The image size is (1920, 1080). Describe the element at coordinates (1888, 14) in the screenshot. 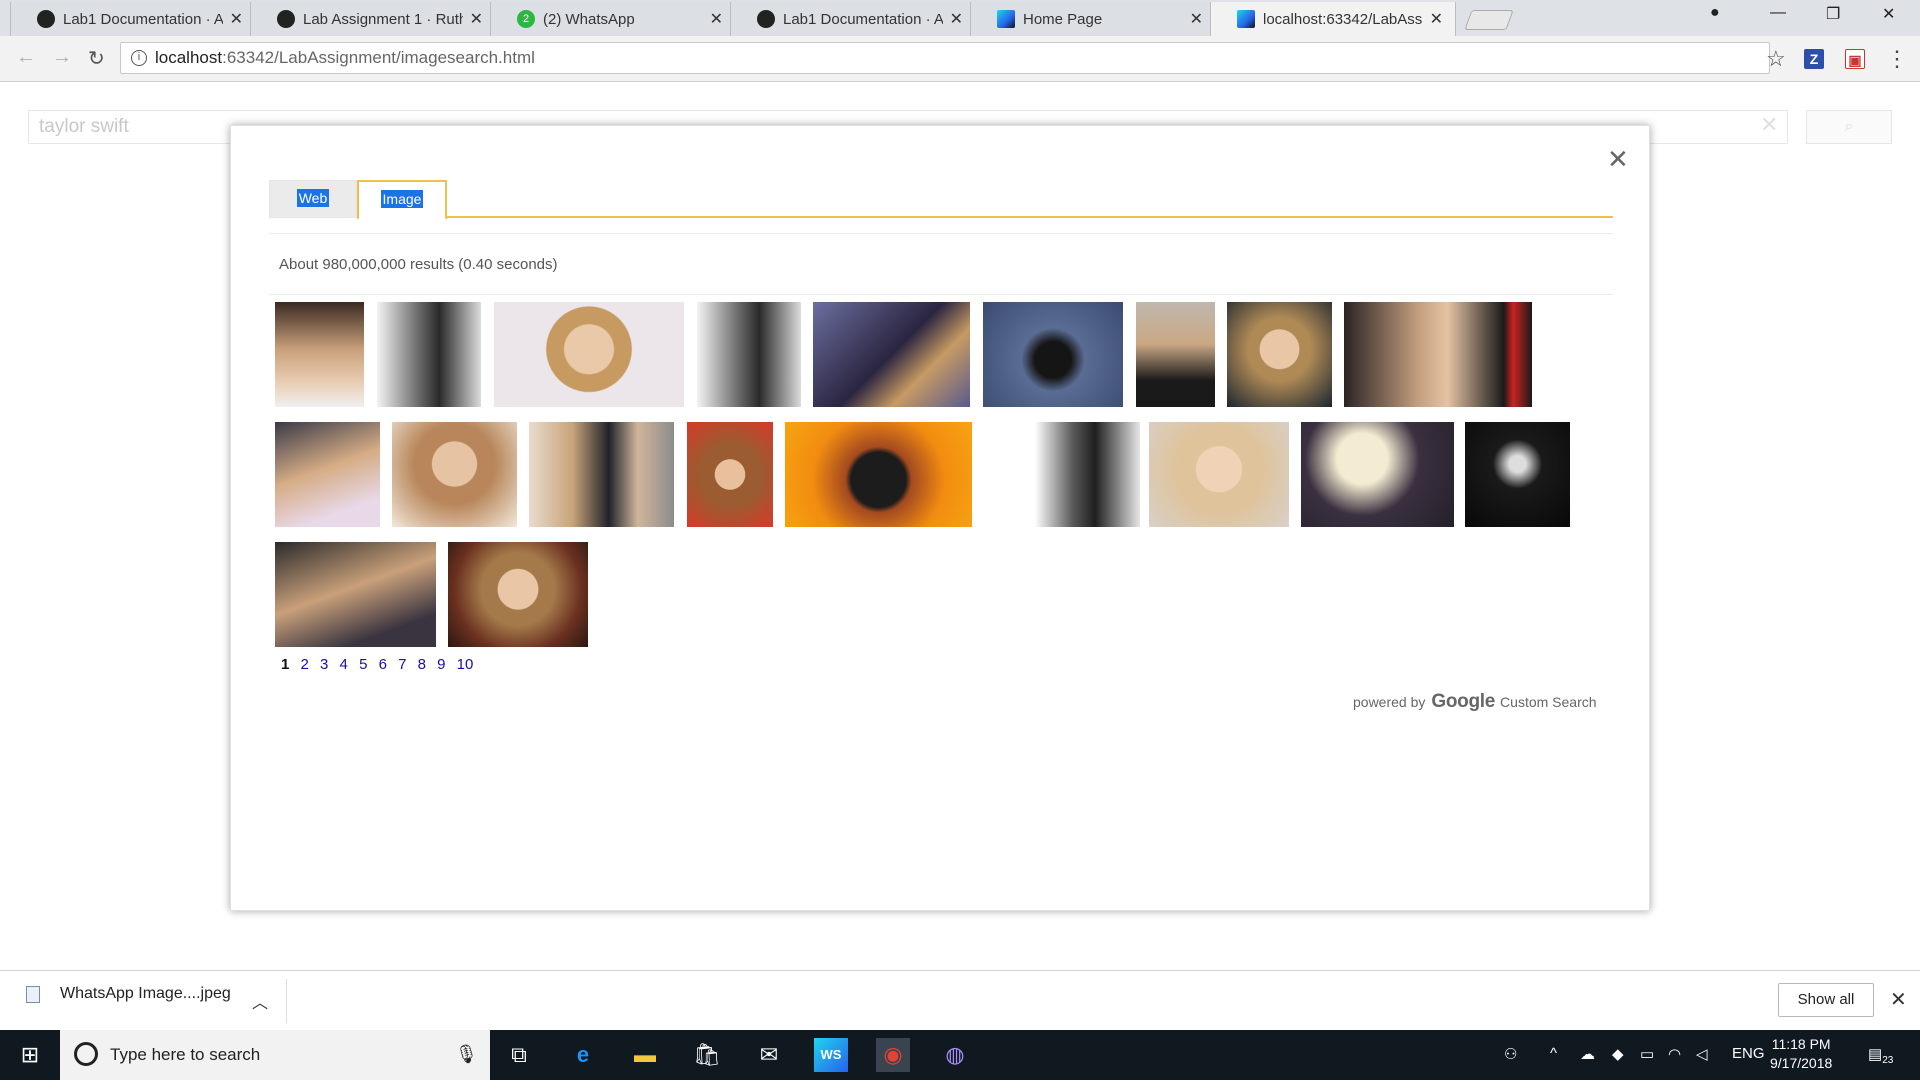

I see `window-close-icon: ✕` at that location.